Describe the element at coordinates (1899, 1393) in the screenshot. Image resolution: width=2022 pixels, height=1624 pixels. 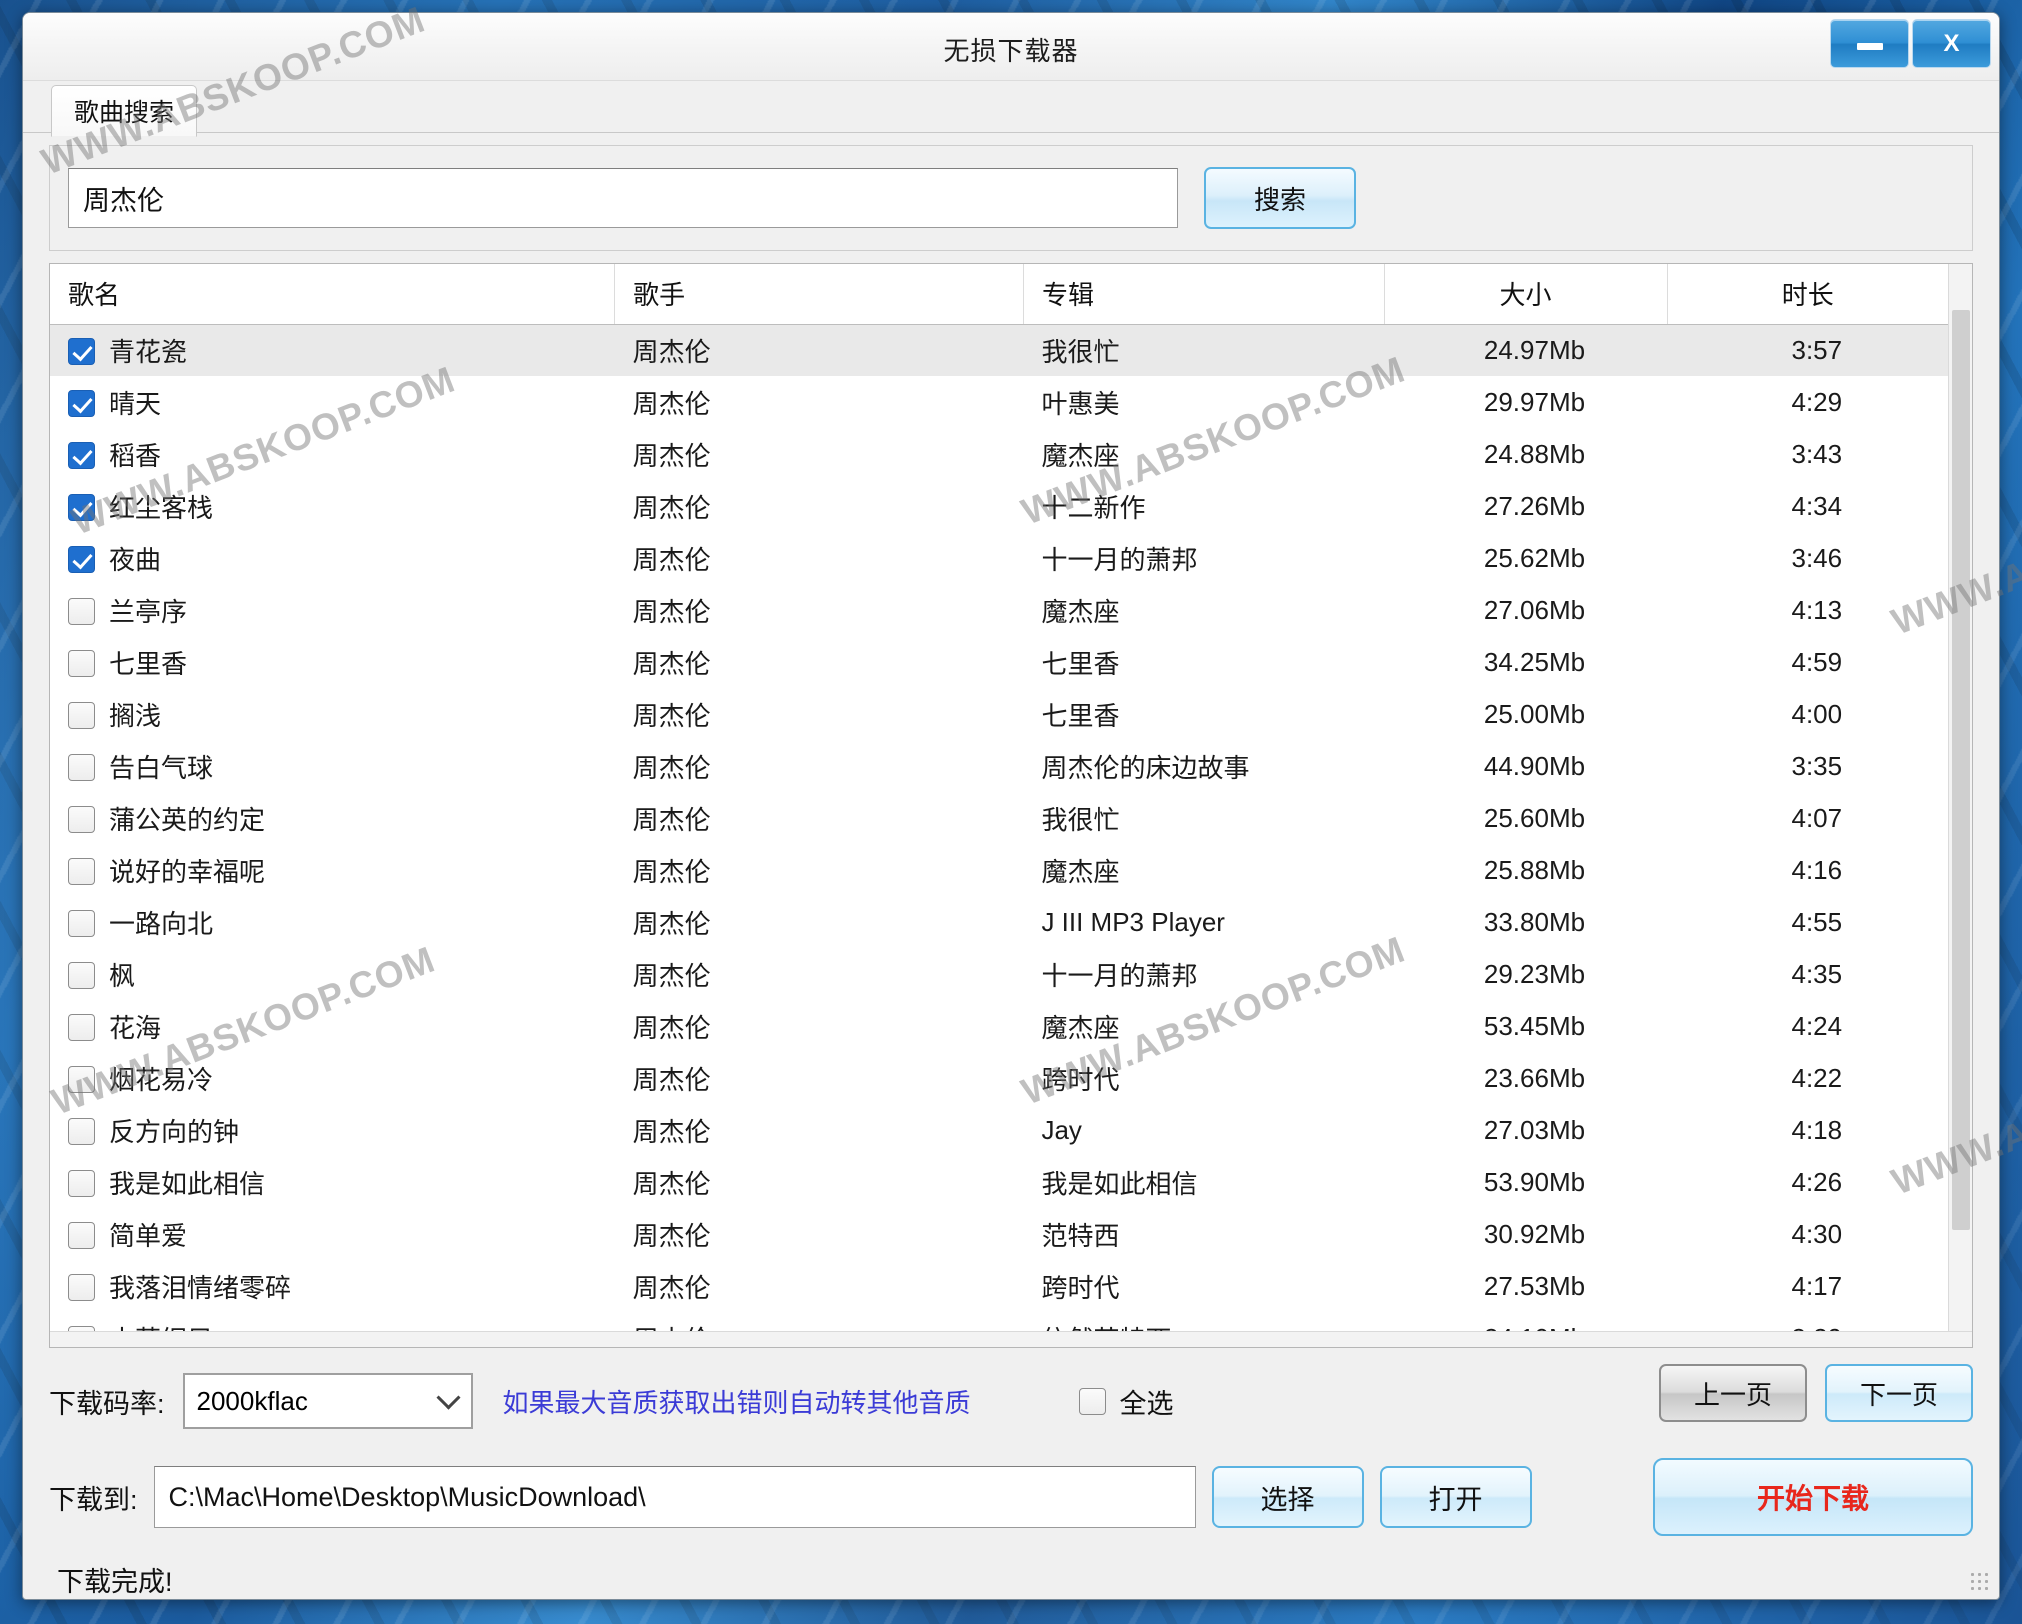
I see `next-page-button: 下一页` at that location.